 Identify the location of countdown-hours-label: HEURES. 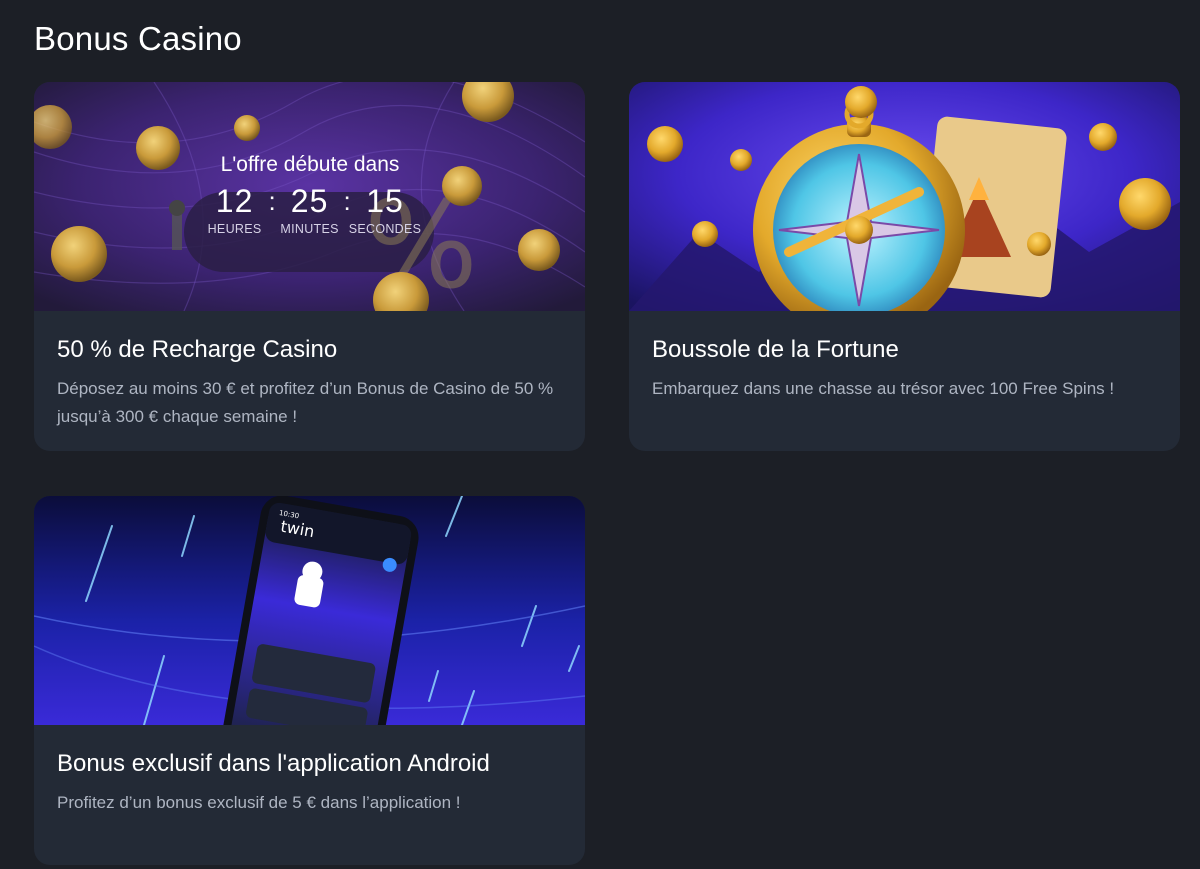
(234, 229).